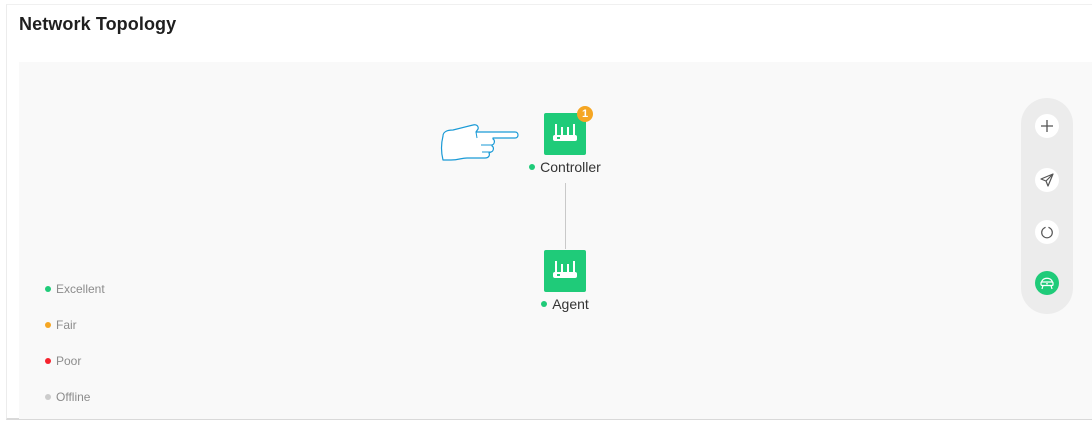  I want to click on power-icon, so click(1047, 232).